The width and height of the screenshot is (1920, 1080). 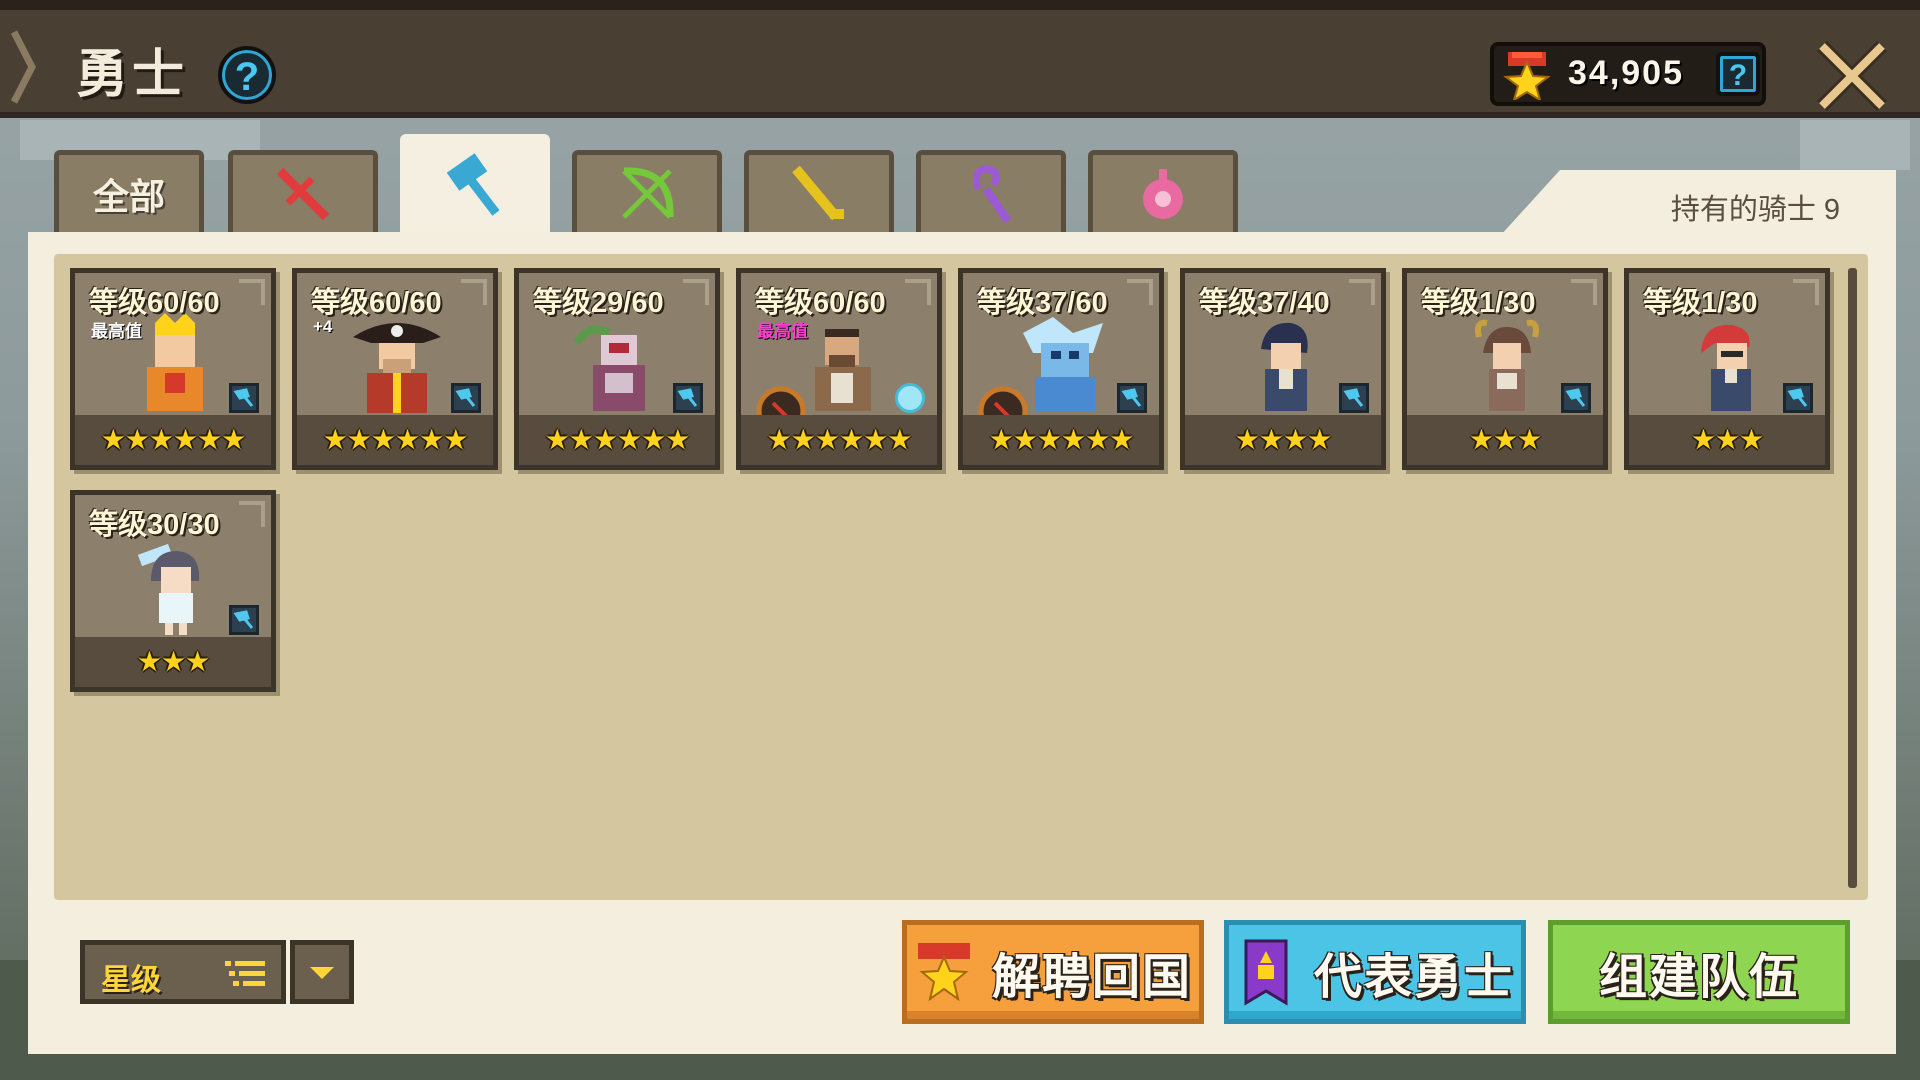 What do you see at coordinates (132, 75) in the screenshot?
I see `page-title: 勇士` at bounding box center [132, 75].